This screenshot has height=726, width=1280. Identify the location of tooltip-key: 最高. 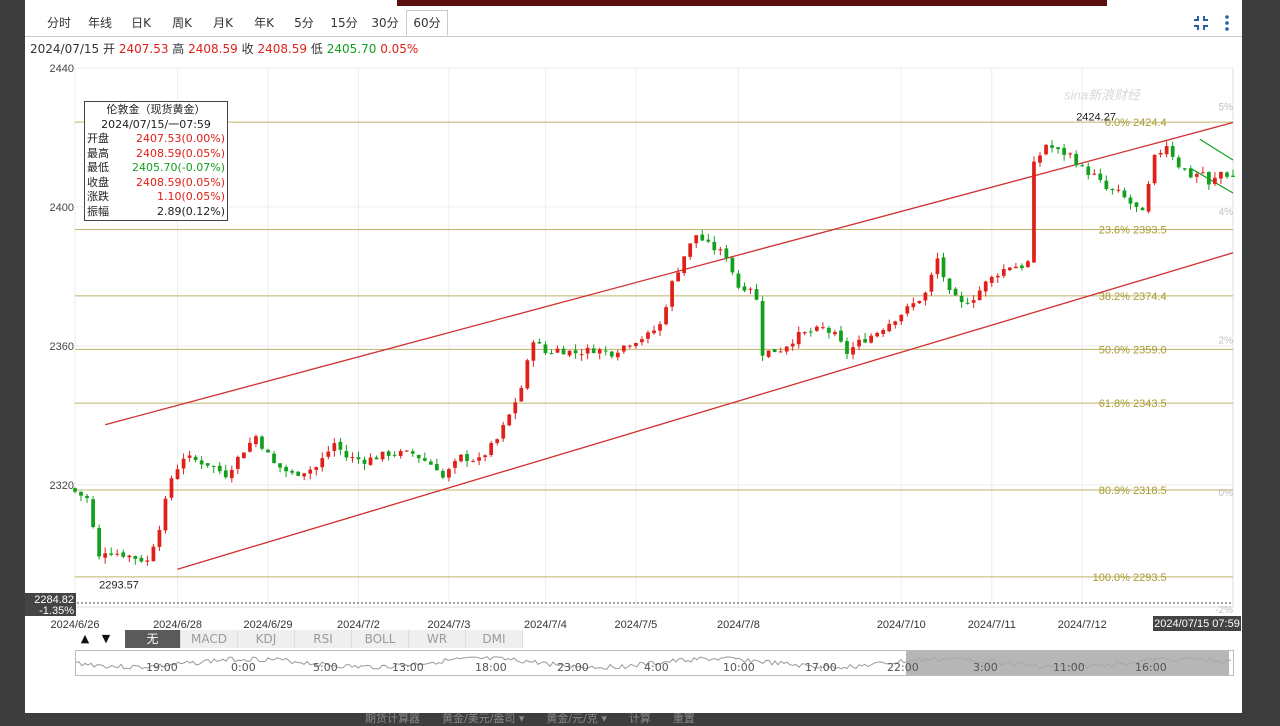
(98, 153).